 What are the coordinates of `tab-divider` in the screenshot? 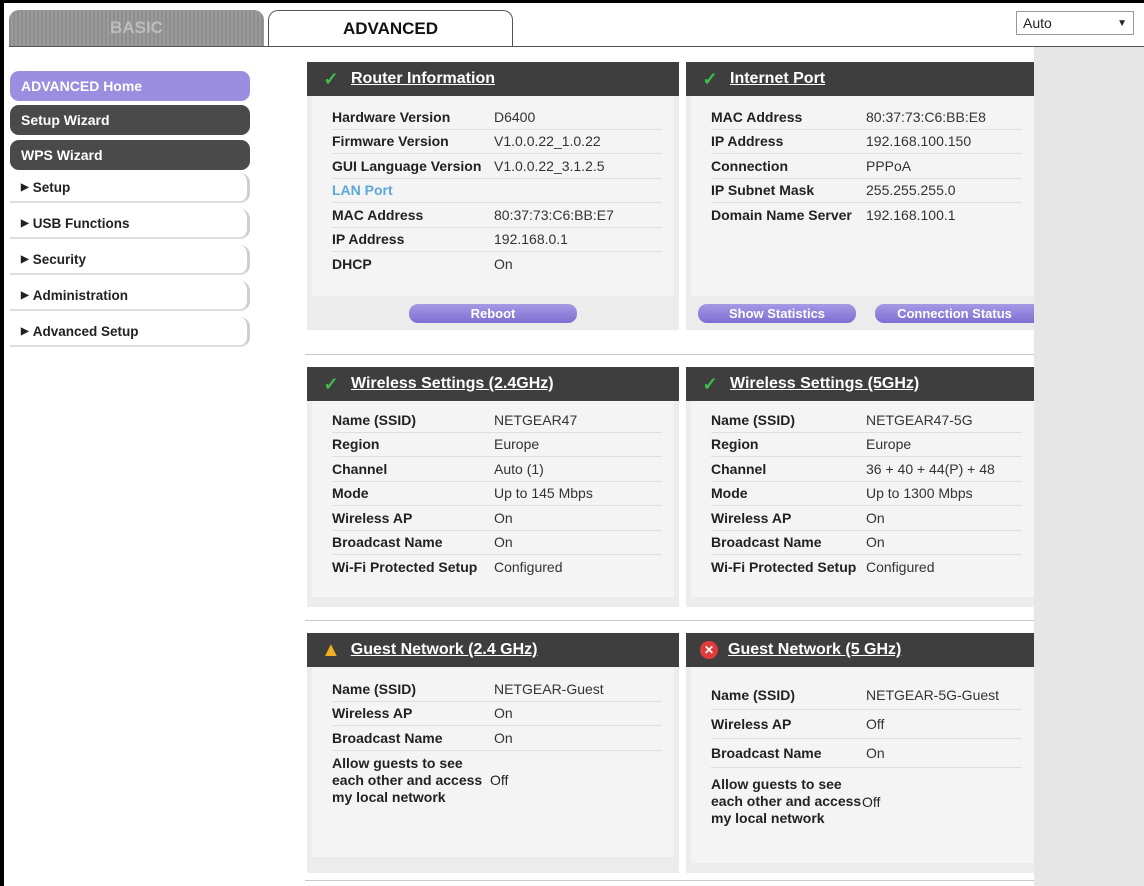 It's located at (576, 46).